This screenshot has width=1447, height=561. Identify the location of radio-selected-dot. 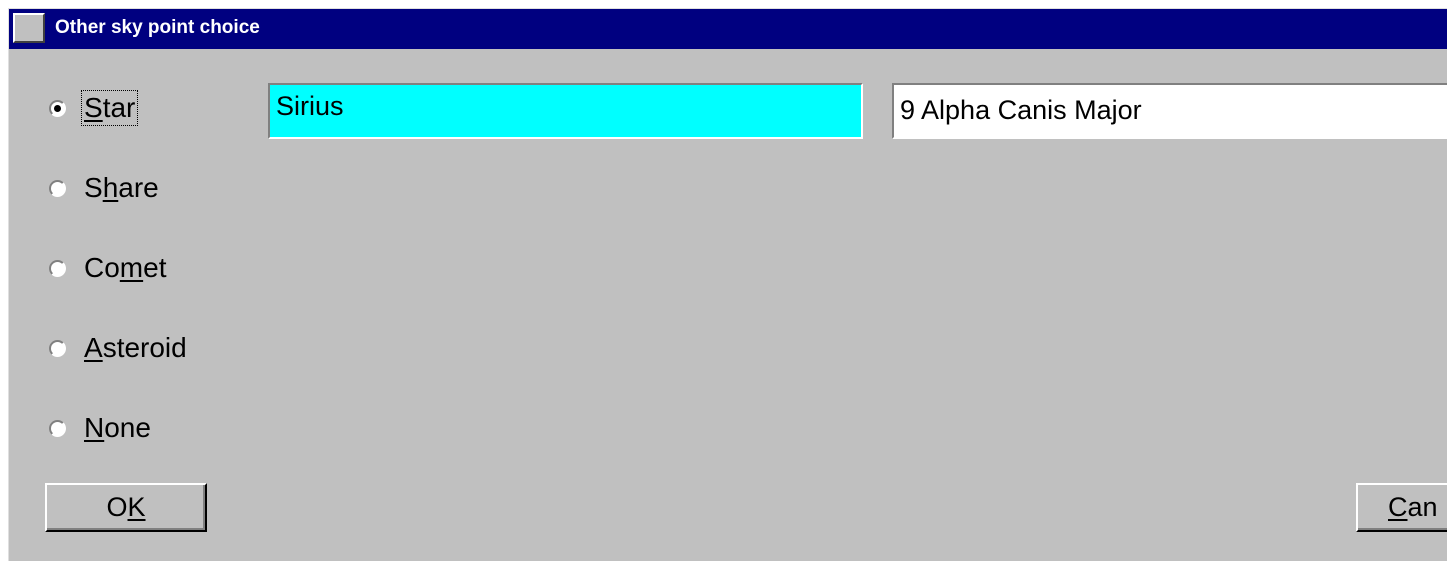
(57, 108).